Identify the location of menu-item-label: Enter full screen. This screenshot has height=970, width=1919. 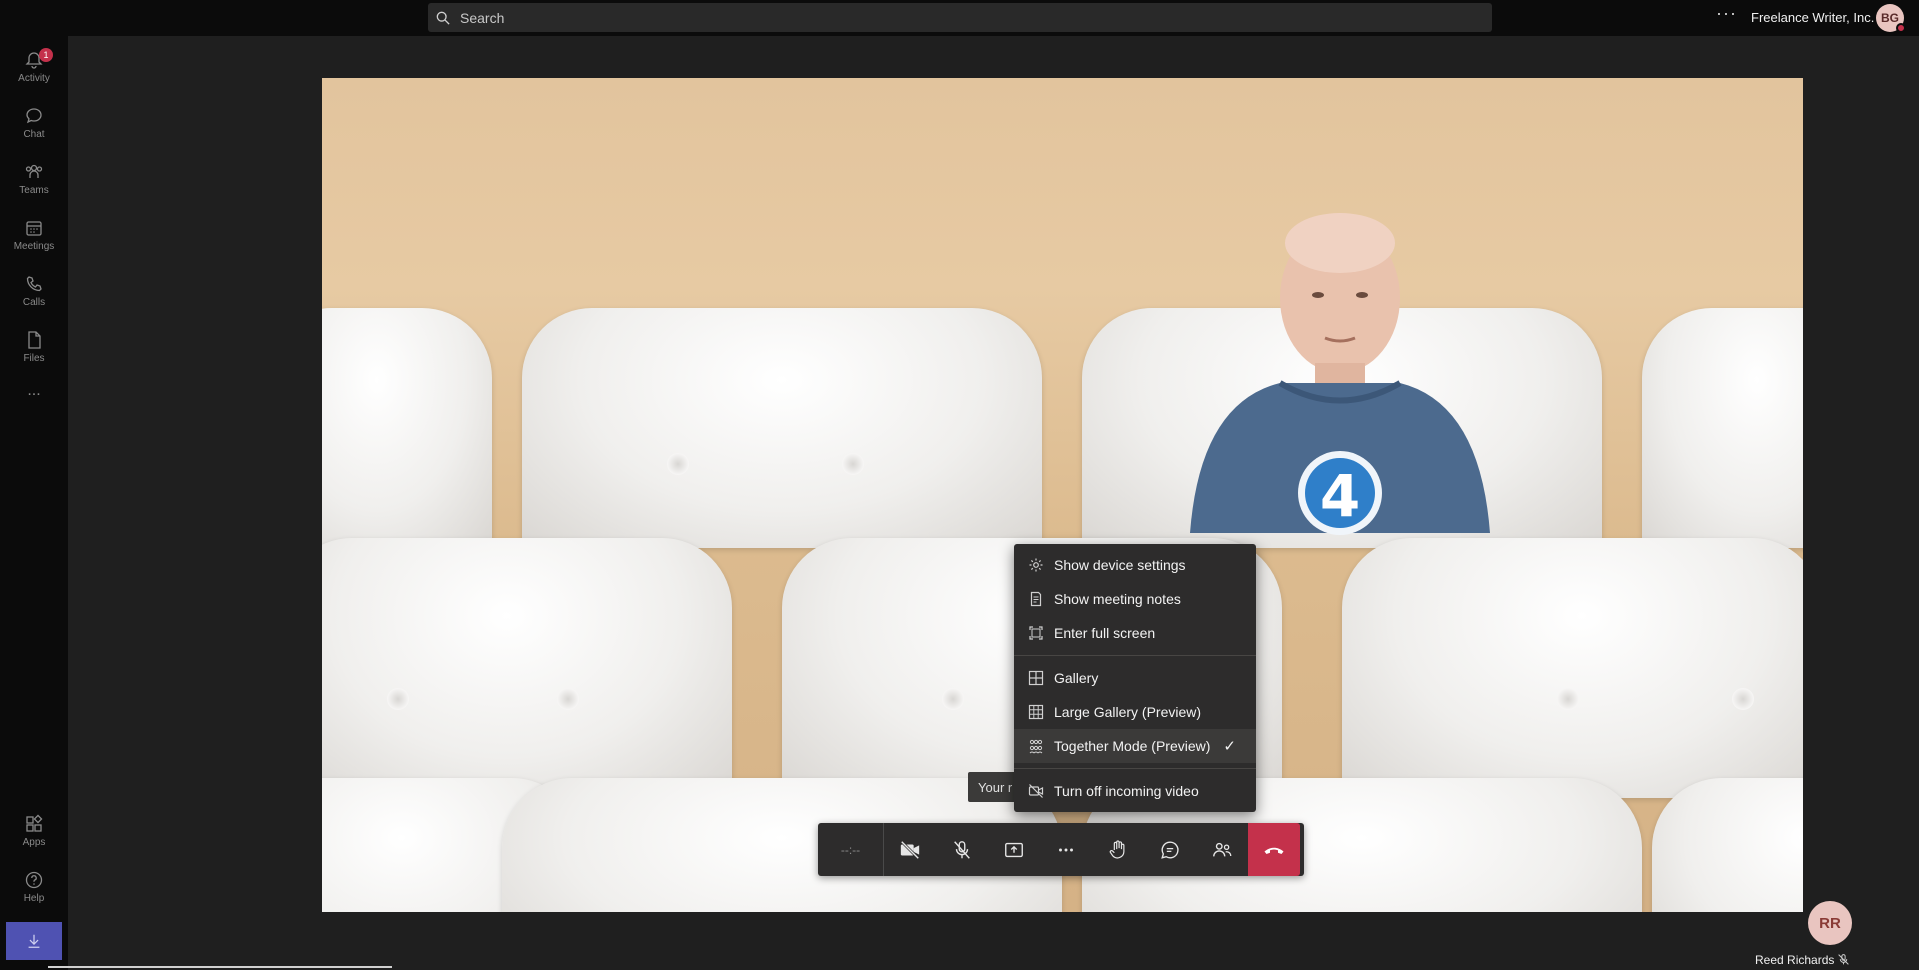
(1105, 633).